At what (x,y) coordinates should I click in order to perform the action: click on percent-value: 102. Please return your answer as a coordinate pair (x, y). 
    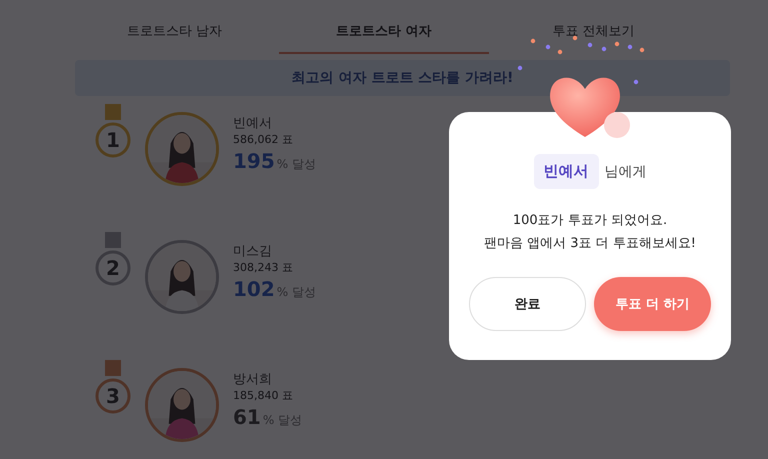
    Looking at the image, I should click on (254, 289).